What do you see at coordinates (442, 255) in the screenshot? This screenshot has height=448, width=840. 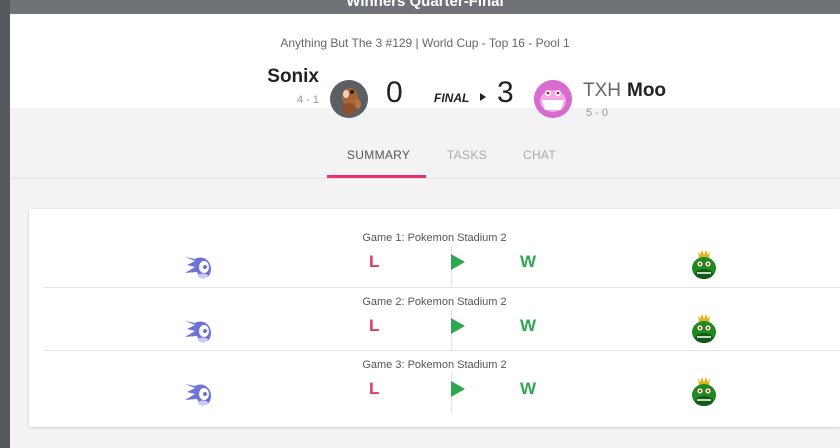 I see `game-row: Game 1: Pokemon Stadium 2 L W` at bounding box center [442, 255].